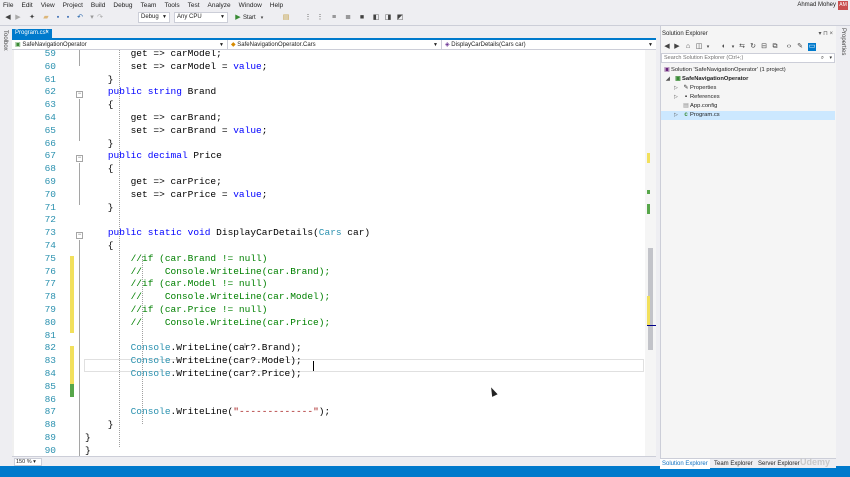  Describe the element at coordinates (362, 18) in the screenshot. I see `bookmark-toggle-icon: ■` at that location.